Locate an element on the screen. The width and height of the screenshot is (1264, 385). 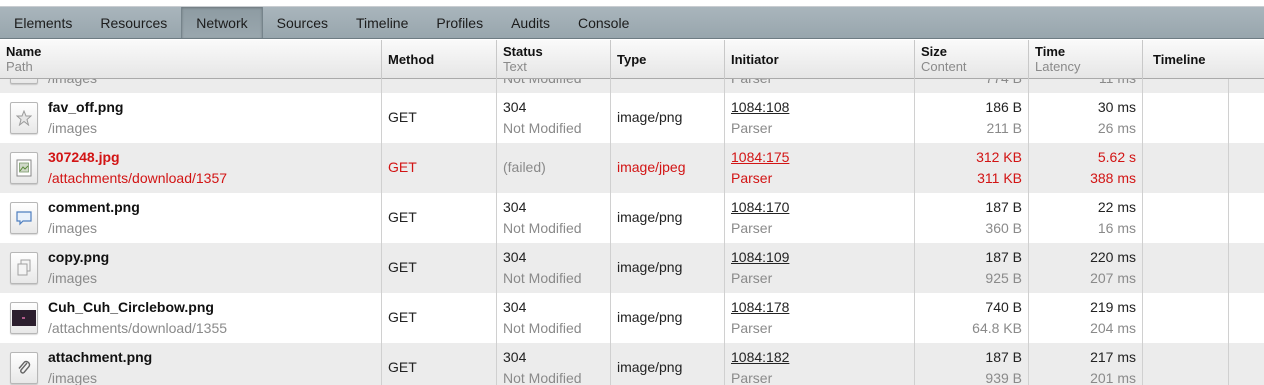
total-time: 219 ms is located at coordinates (1113, 307).